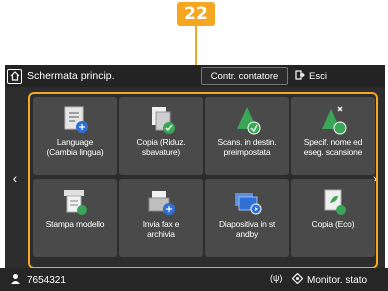 This screenshot has width=388, height=291. What do you see at coordinates (15, 178) in the screenshot?
I see `page-prev-arrow: ‹` at bounding box center [15, 178].